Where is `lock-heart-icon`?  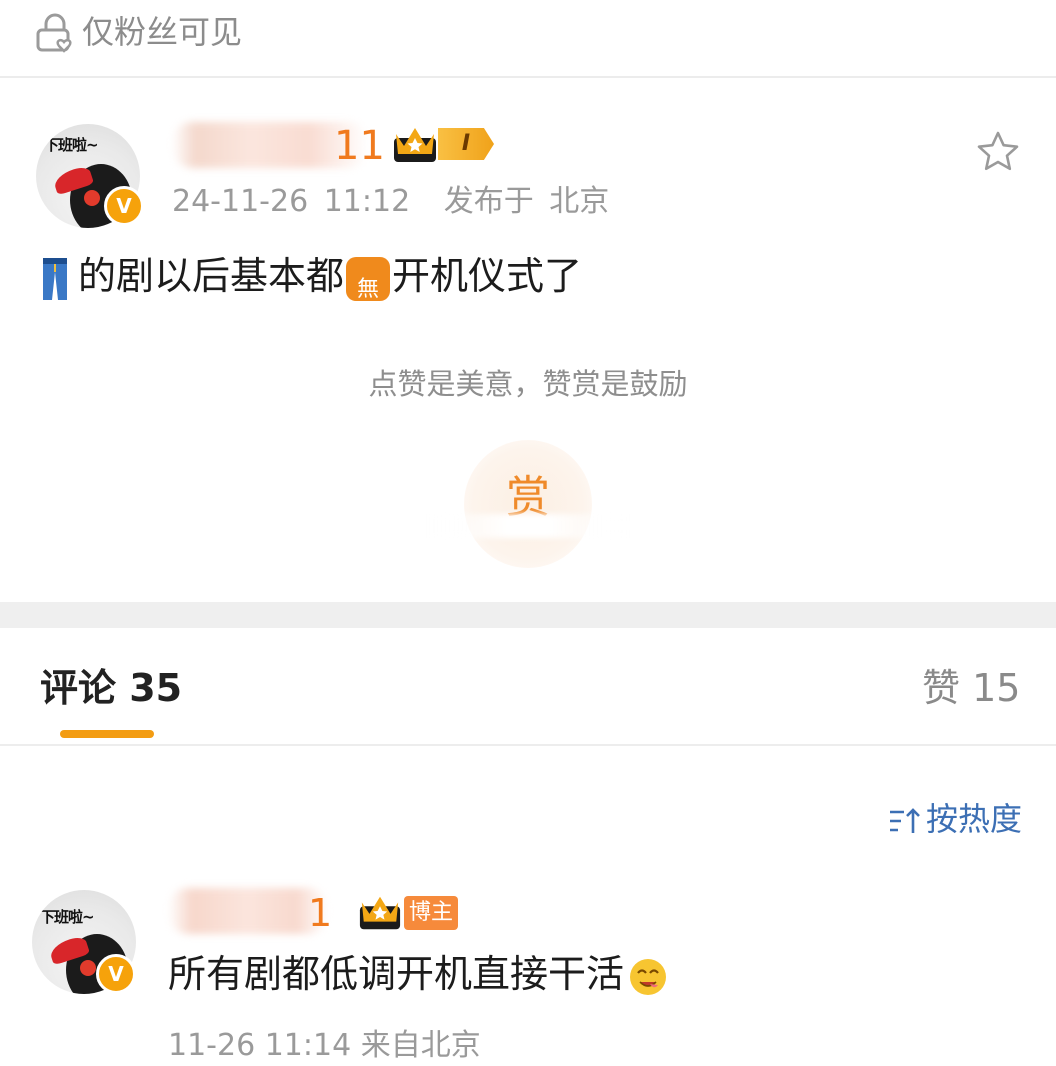 lock-heart-icon is located at coordinates (54, 33).